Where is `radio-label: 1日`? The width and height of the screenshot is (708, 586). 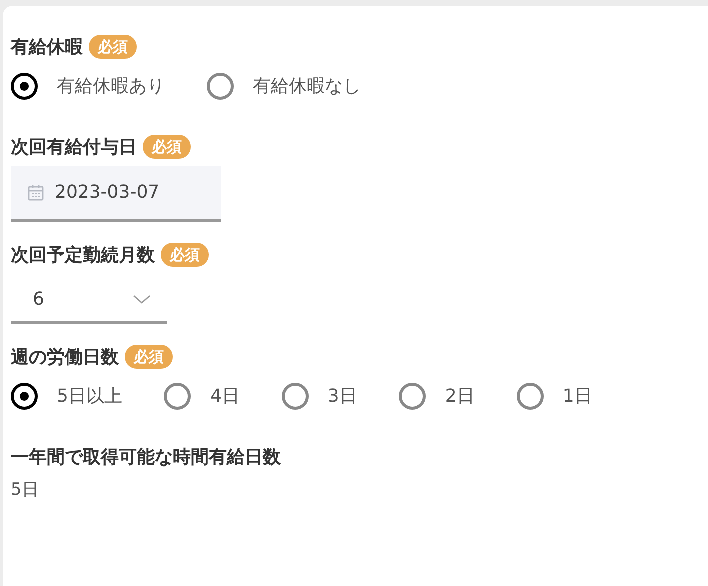
radio-label: 1日 is located at coordinates (577, 396).